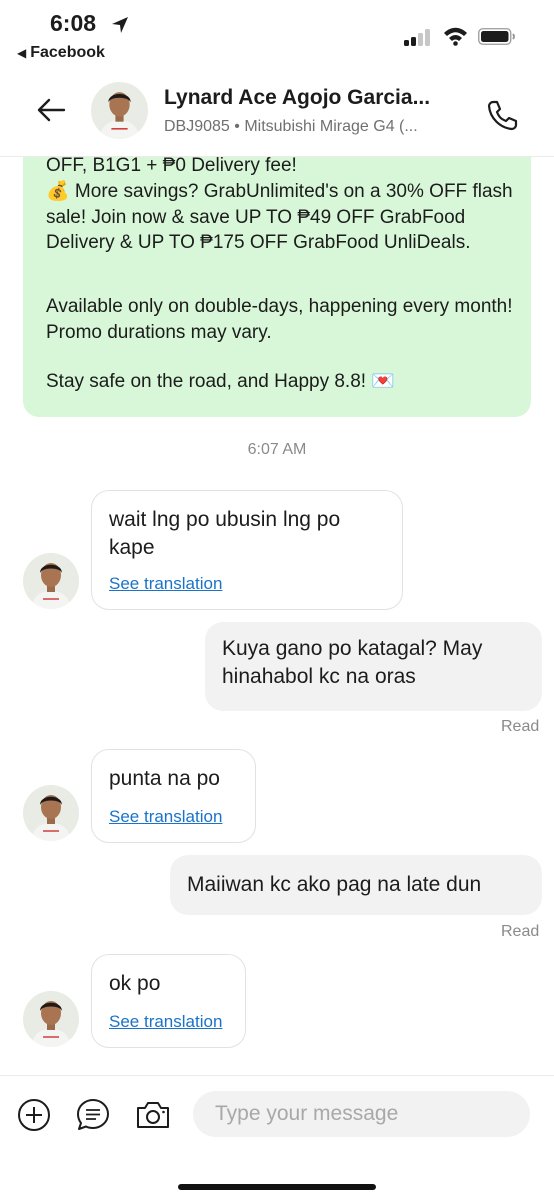 The width and height of the screenshot is (554, 1201). Describe the element at coordinates (277, 1138) in the screenshot. I see `composer-bar` at that location.